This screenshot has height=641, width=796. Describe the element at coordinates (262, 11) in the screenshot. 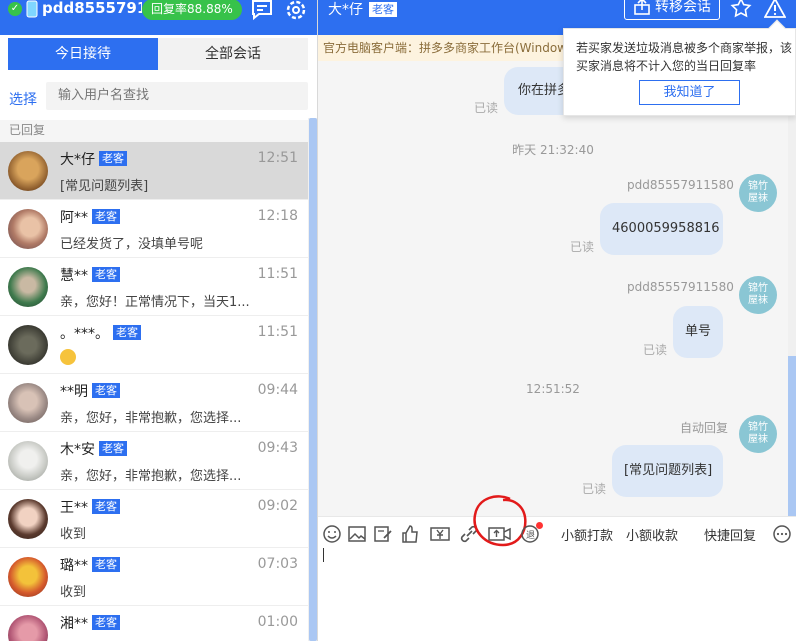

I see `chat-notes-icon` at that location.